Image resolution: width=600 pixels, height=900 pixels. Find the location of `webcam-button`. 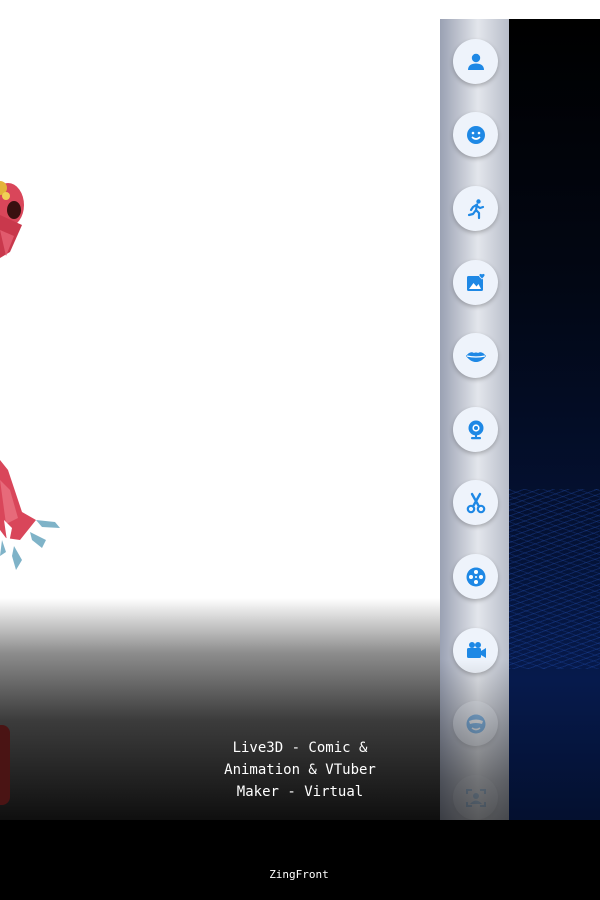

webcam-button is located at coordinates (475, 429).